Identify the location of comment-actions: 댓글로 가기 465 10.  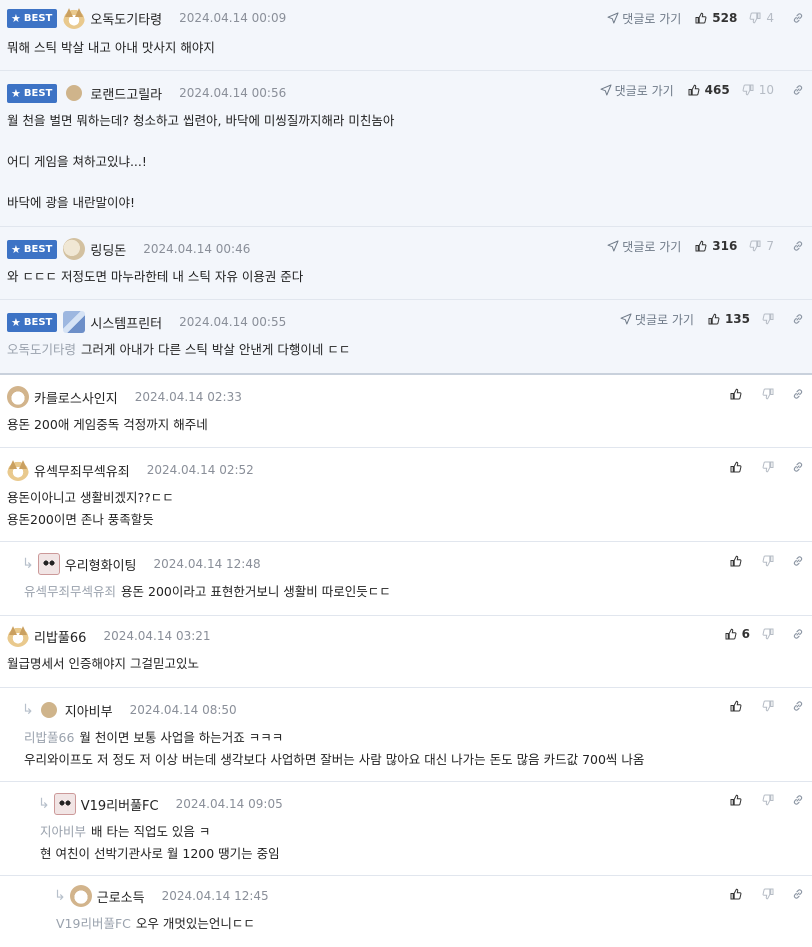
(702, 90).